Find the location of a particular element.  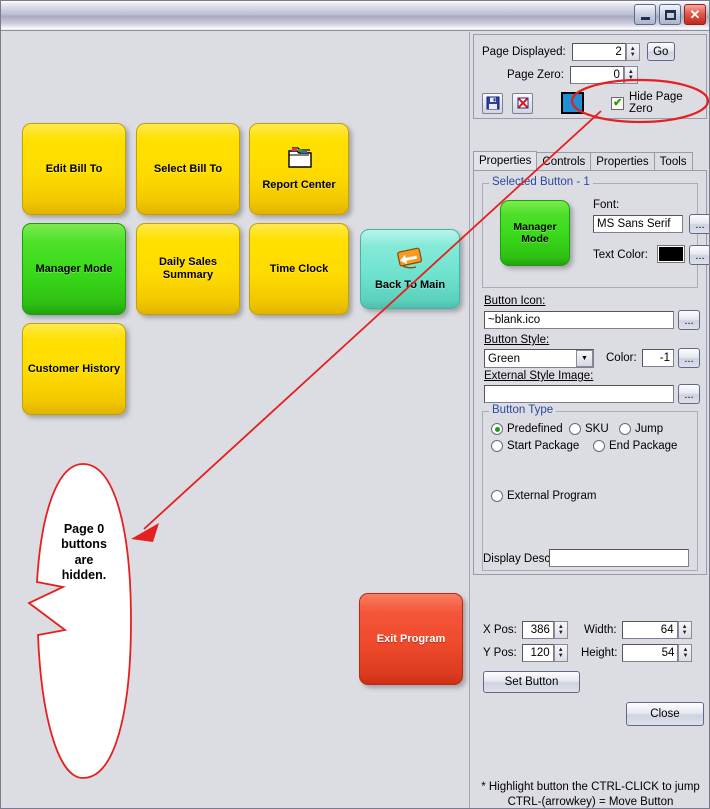

height-row: Height: 54 ▲ ▼ is located at coordinates (637, 653).